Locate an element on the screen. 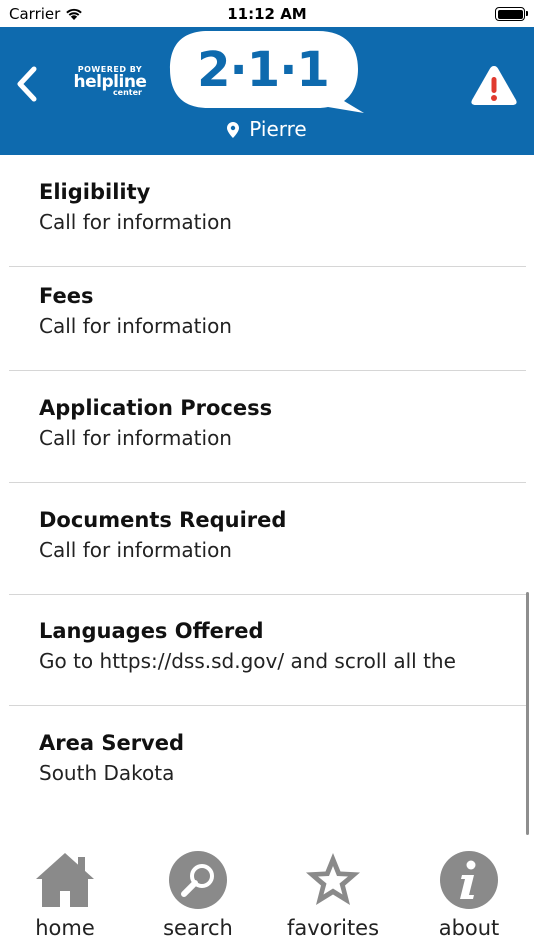 Image resolution: width=534 pixels, height=950 pixels. battery-icon is located at coordinates (511, 14).